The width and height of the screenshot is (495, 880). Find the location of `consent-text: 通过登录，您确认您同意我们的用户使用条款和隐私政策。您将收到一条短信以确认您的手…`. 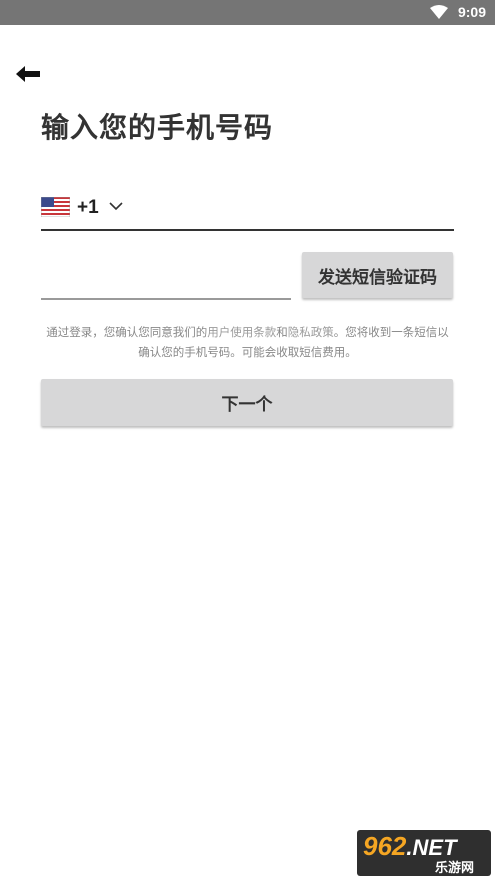

consent-text: 通过登录，您确认您同意我们的用户使用条款和隐私政策。您将收到一条短信以确认您的手… is located at coordinates (247, 342).